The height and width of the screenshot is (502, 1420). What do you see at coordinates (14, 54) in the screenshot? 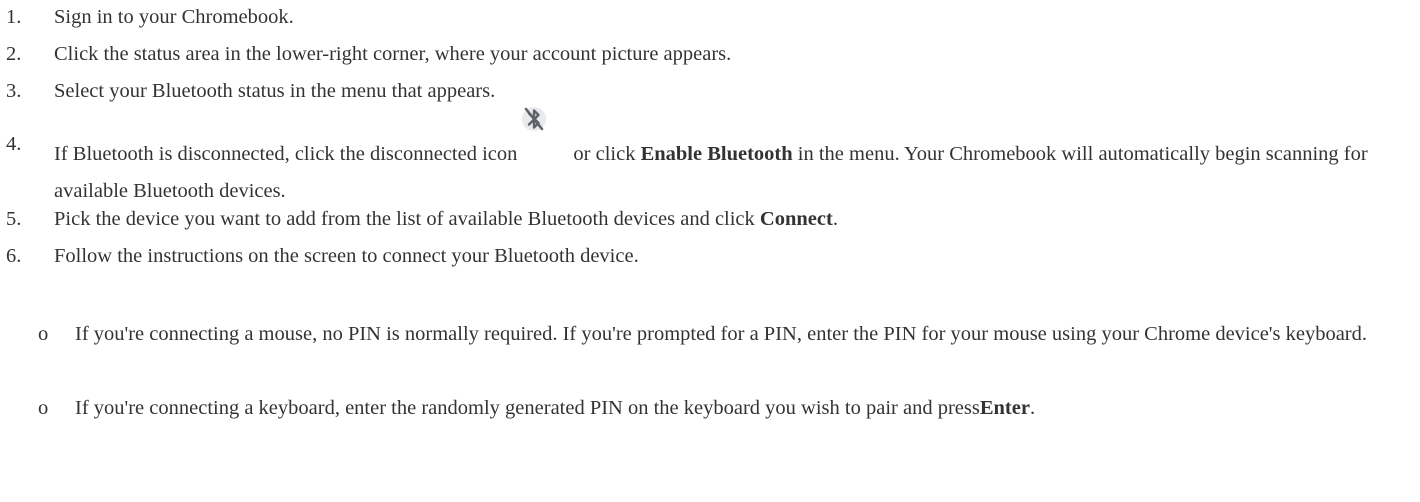
I see `step-number: 2.` at bounding box center [14, 54].